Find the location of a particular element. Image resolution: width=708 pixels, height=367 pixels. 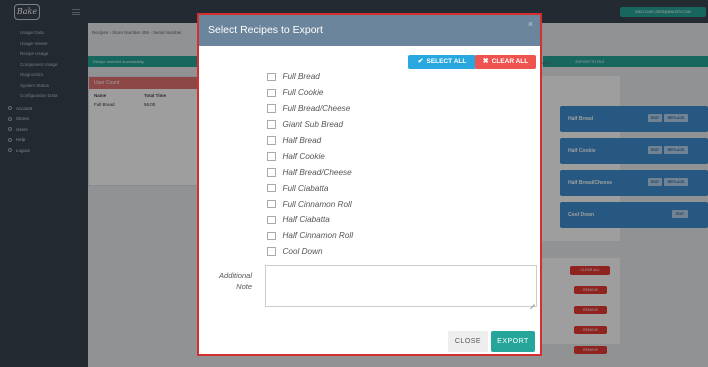

recipe-option-label: Half Bread is located at coordinates (302, 140).